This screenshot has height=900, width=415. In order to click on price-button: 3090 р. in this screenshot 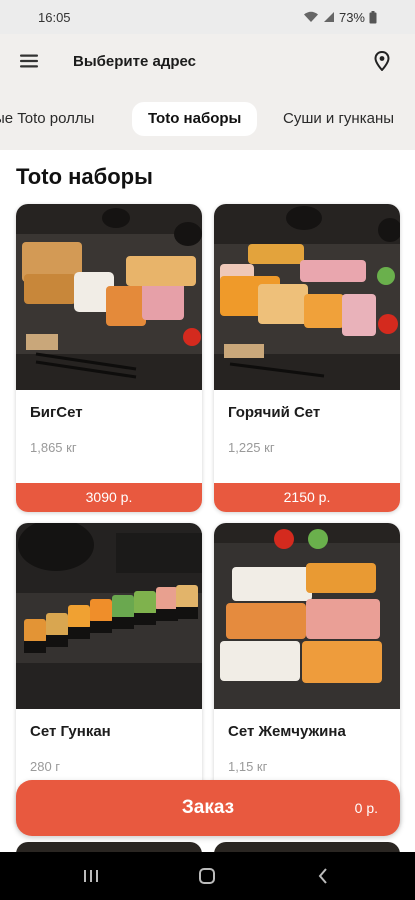, I will do `click(109, 497)`.